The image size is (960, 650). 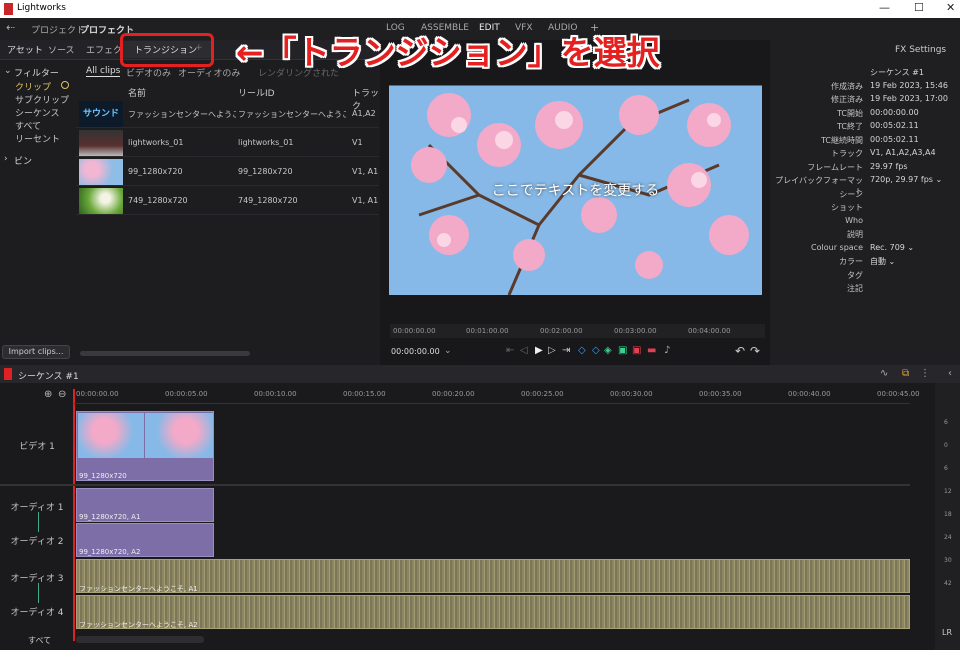 I want to click on property-value: 19 Feb 2023, 15:46, so click(x=909, y=85).